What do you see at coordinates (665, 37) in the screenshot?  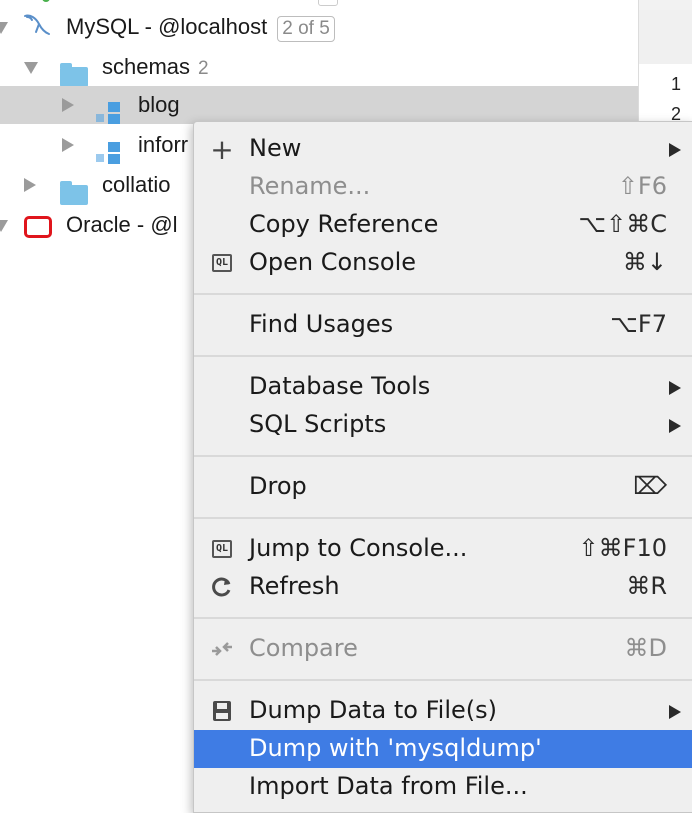 I see `editor-gutter-header` at bounding box center [665, 37].